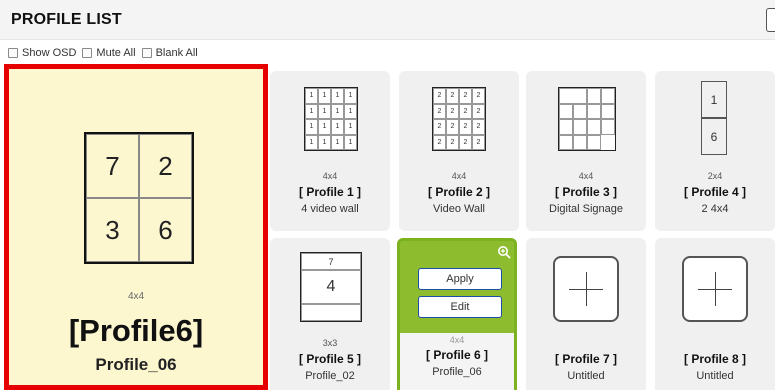  I want to click on profile-5-layout-thumbnail: 7 4, so click(331, 287).